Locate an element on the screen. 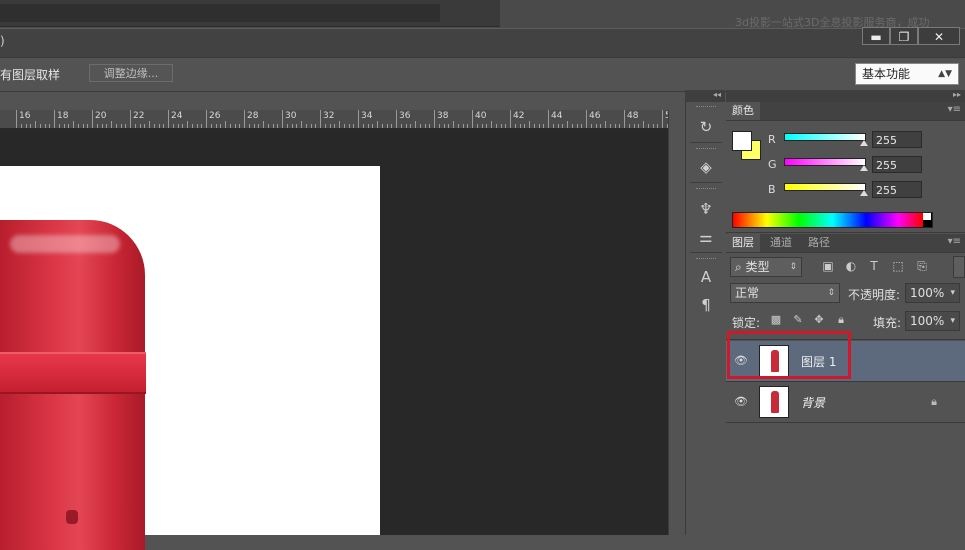 Image resolution: width=965 pixels, height=550 pixels. ruler-number: 44 is located at coordinates (557, 116).